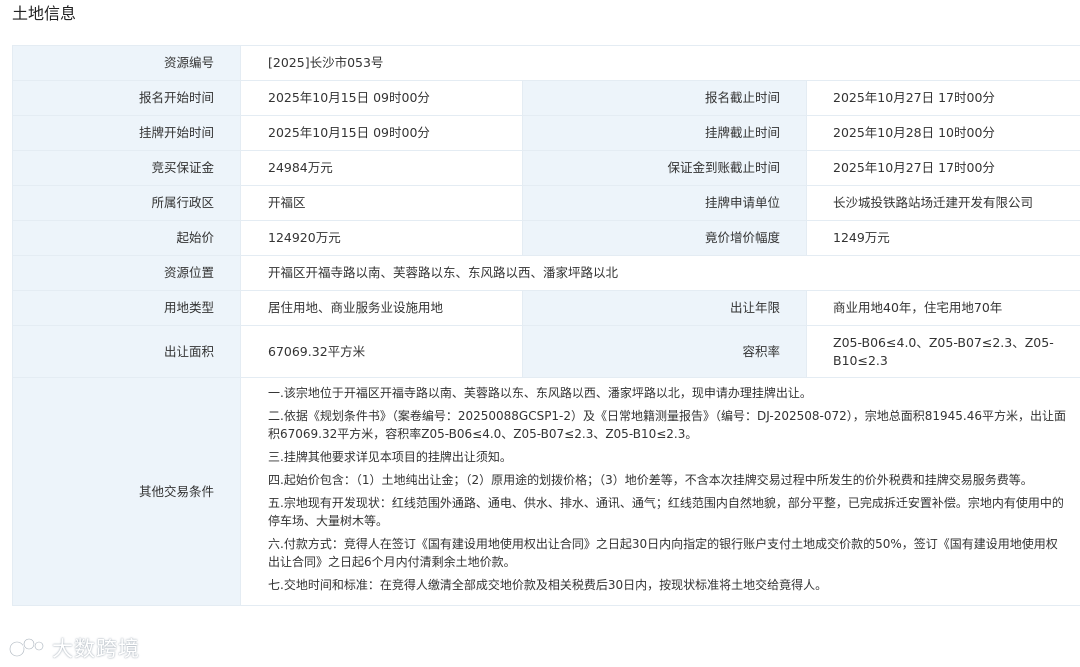 Image resolution: width=1080 pixels, height=667 pixels. I want to click on bid-increment-value: 1249万元, so click(943, 238).